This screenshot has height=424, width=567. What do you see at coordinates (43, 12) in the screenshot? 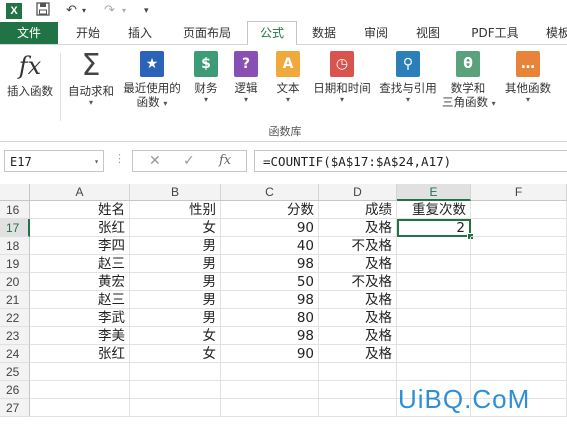
I see `save-icon` at bounding box center [43, 12].